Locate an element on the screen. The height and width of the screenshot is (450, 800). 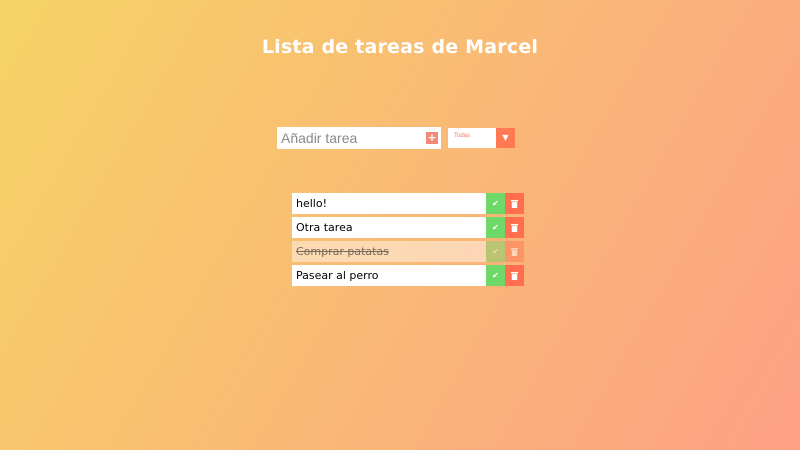
todo-input-wrapper: + is located at coordinates (359, 138).